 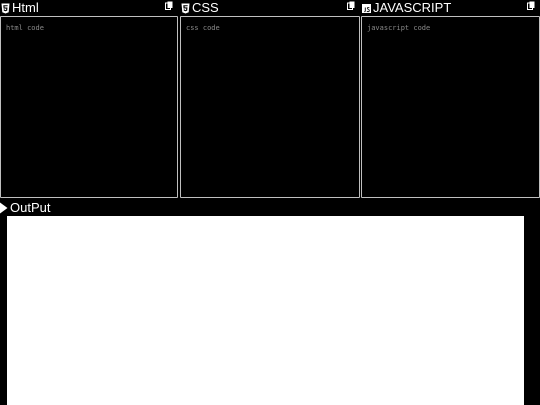 What do you see at coordinates (100, 208) in the screenshot?
I see `output-header: OutPut` at bounding box center [100, 208].